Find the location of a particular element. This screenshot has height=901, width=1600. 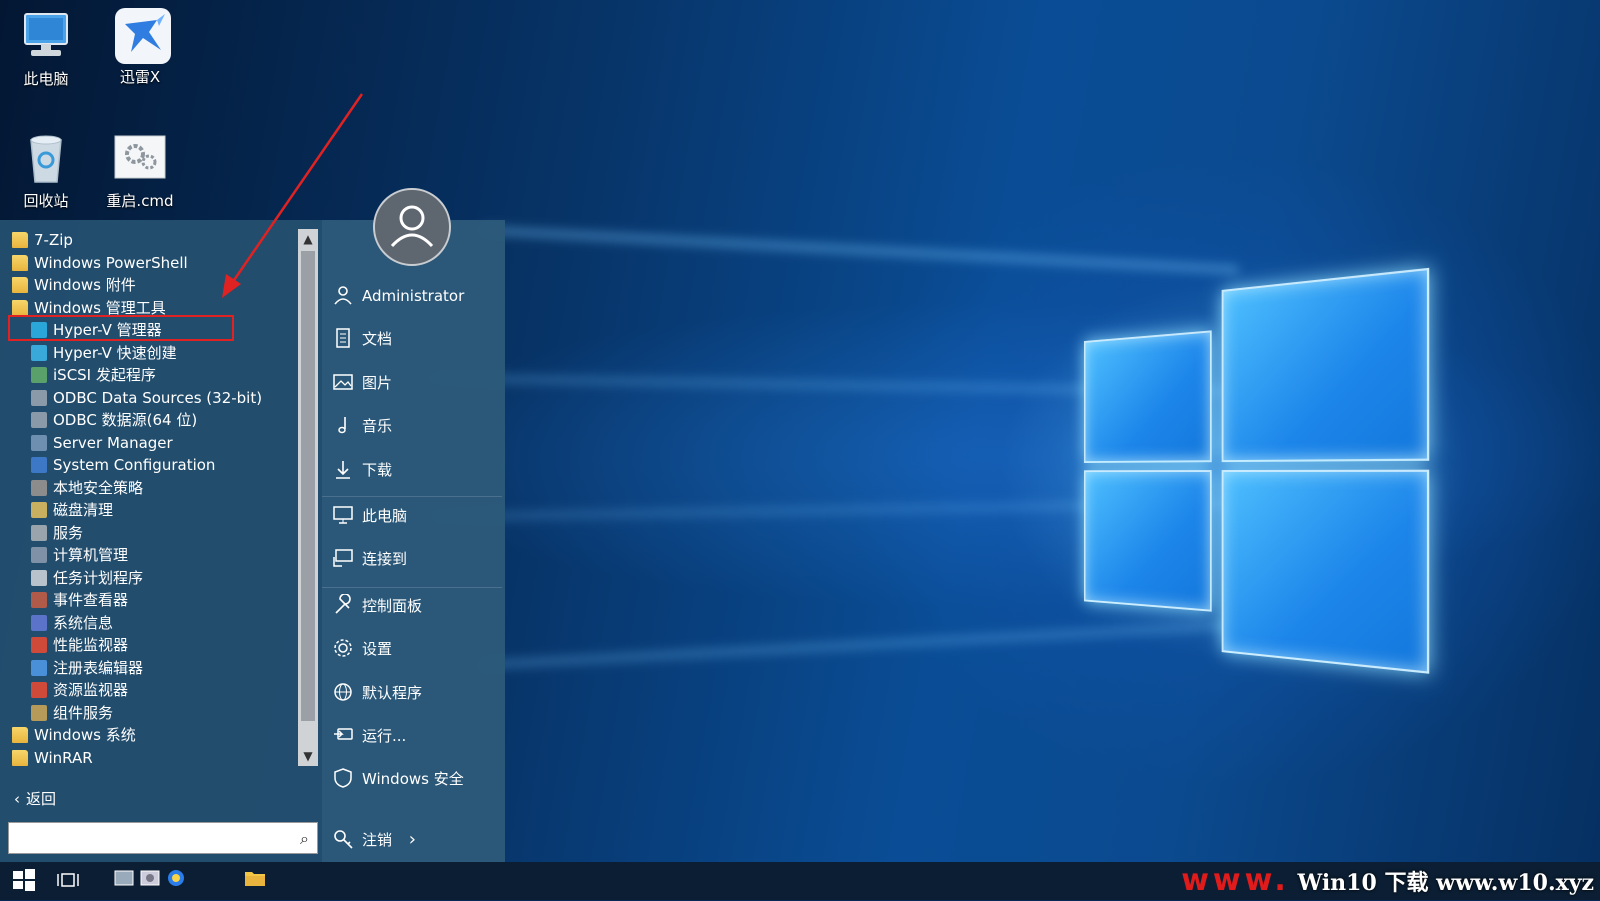

window-icon is located at coordinates (124, 878).